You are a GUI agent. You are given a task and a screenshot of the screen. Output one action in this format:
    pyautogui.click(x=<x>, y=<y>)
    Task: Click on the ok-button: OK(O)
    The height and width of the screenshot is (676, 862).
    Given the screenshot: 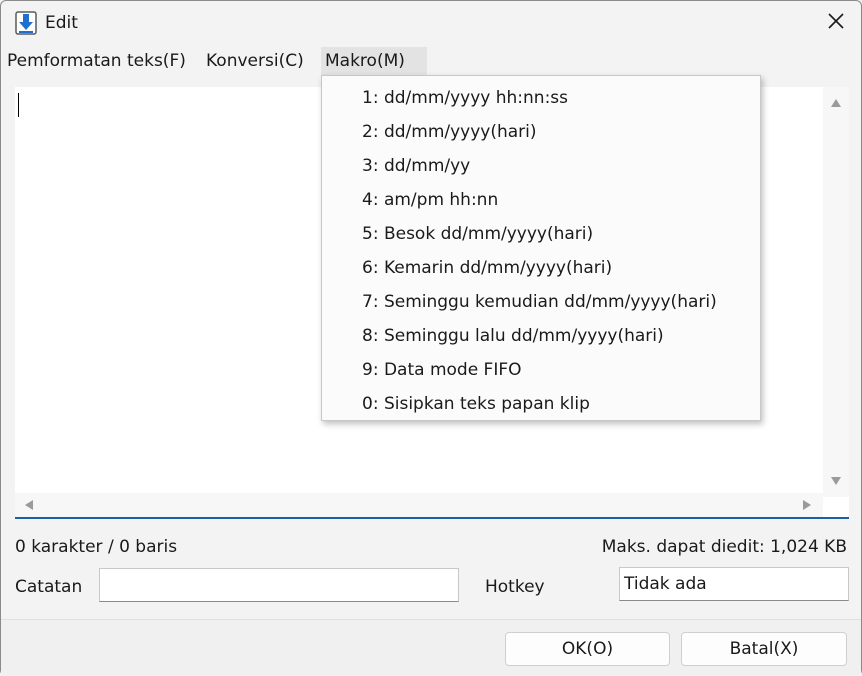 What is the action you would take?
    pyautogui.click(x=587, y=649)
    